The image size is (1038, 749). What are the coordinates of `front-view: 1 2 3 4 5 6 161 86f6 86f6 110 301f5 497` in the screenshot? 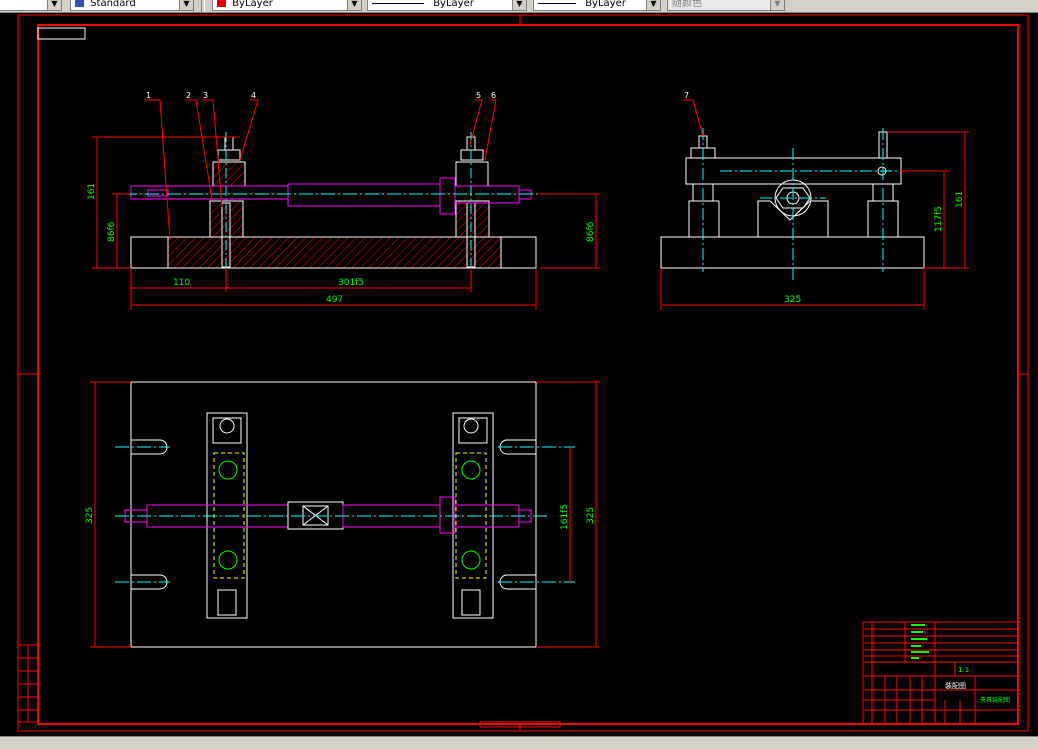 It's located at (343, 200).